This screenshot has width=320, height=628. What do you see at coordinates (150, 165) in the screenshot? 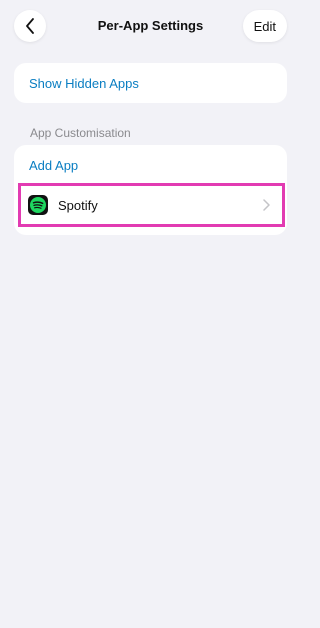
I see `add-app-button: Add App` at bounding box center [150, 165].